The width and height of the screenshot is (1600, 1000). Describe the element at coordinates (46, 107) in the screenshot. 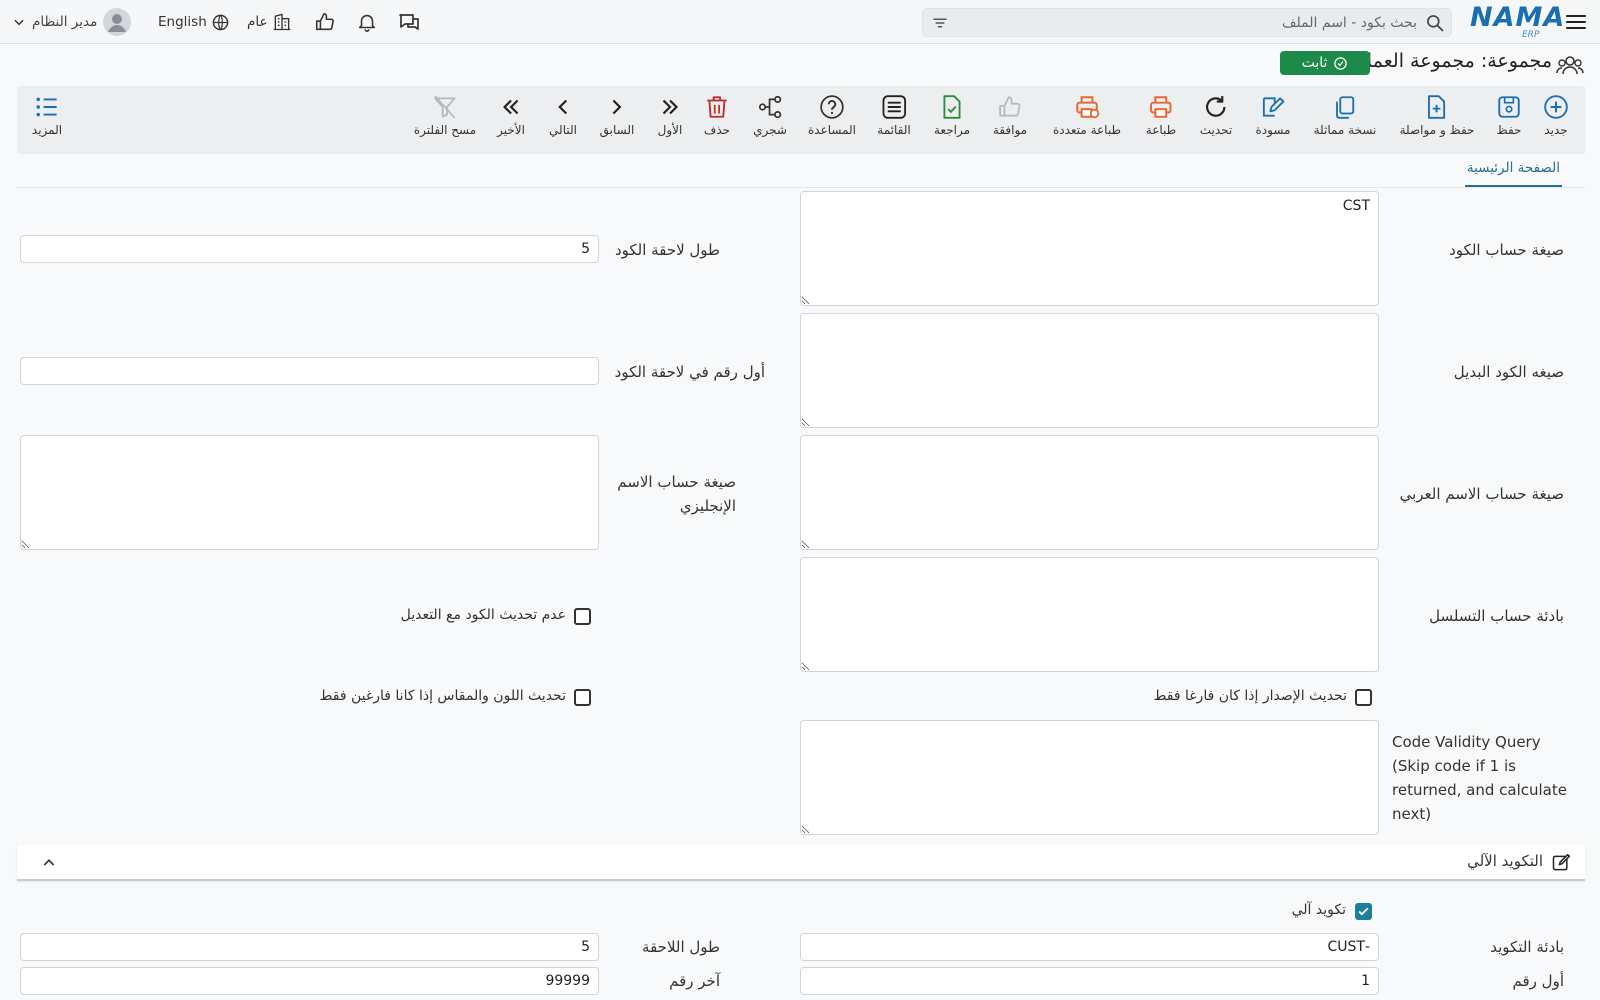

I see `more-list-icon` at that location.